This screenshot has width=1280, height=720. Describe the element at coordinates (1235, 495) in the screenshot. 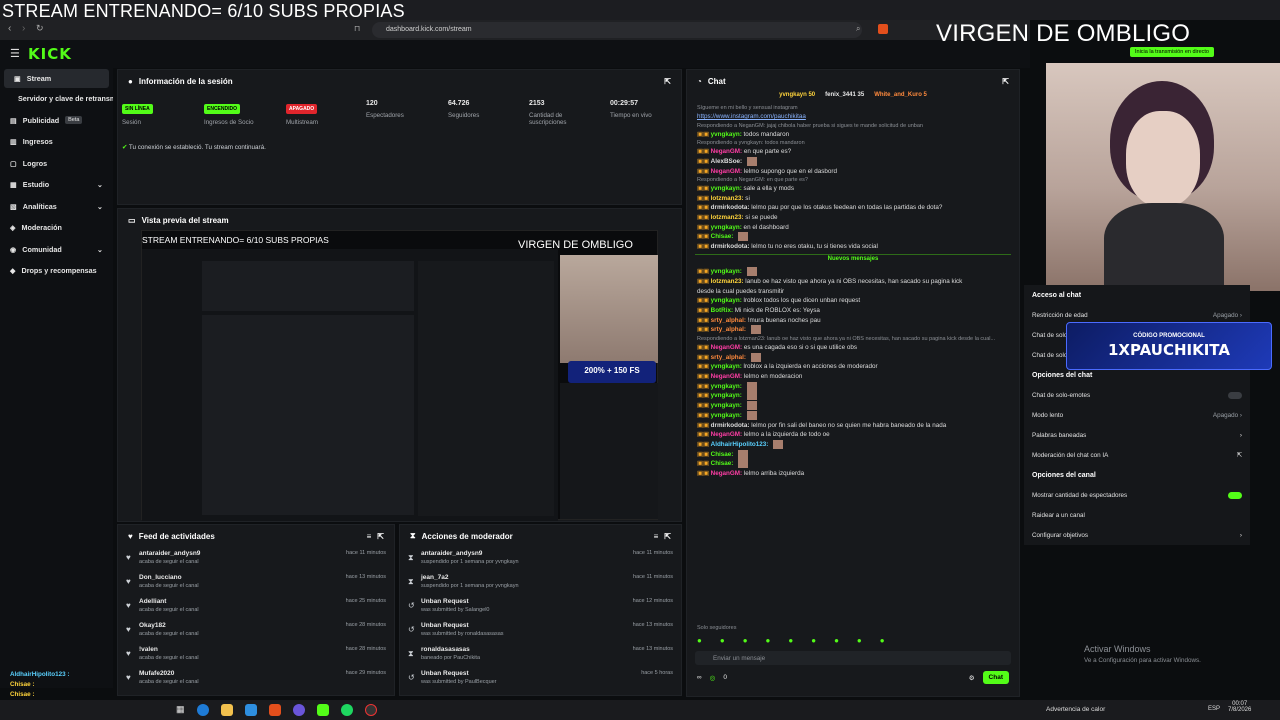

I see `show-viewers-toggle` at that location.